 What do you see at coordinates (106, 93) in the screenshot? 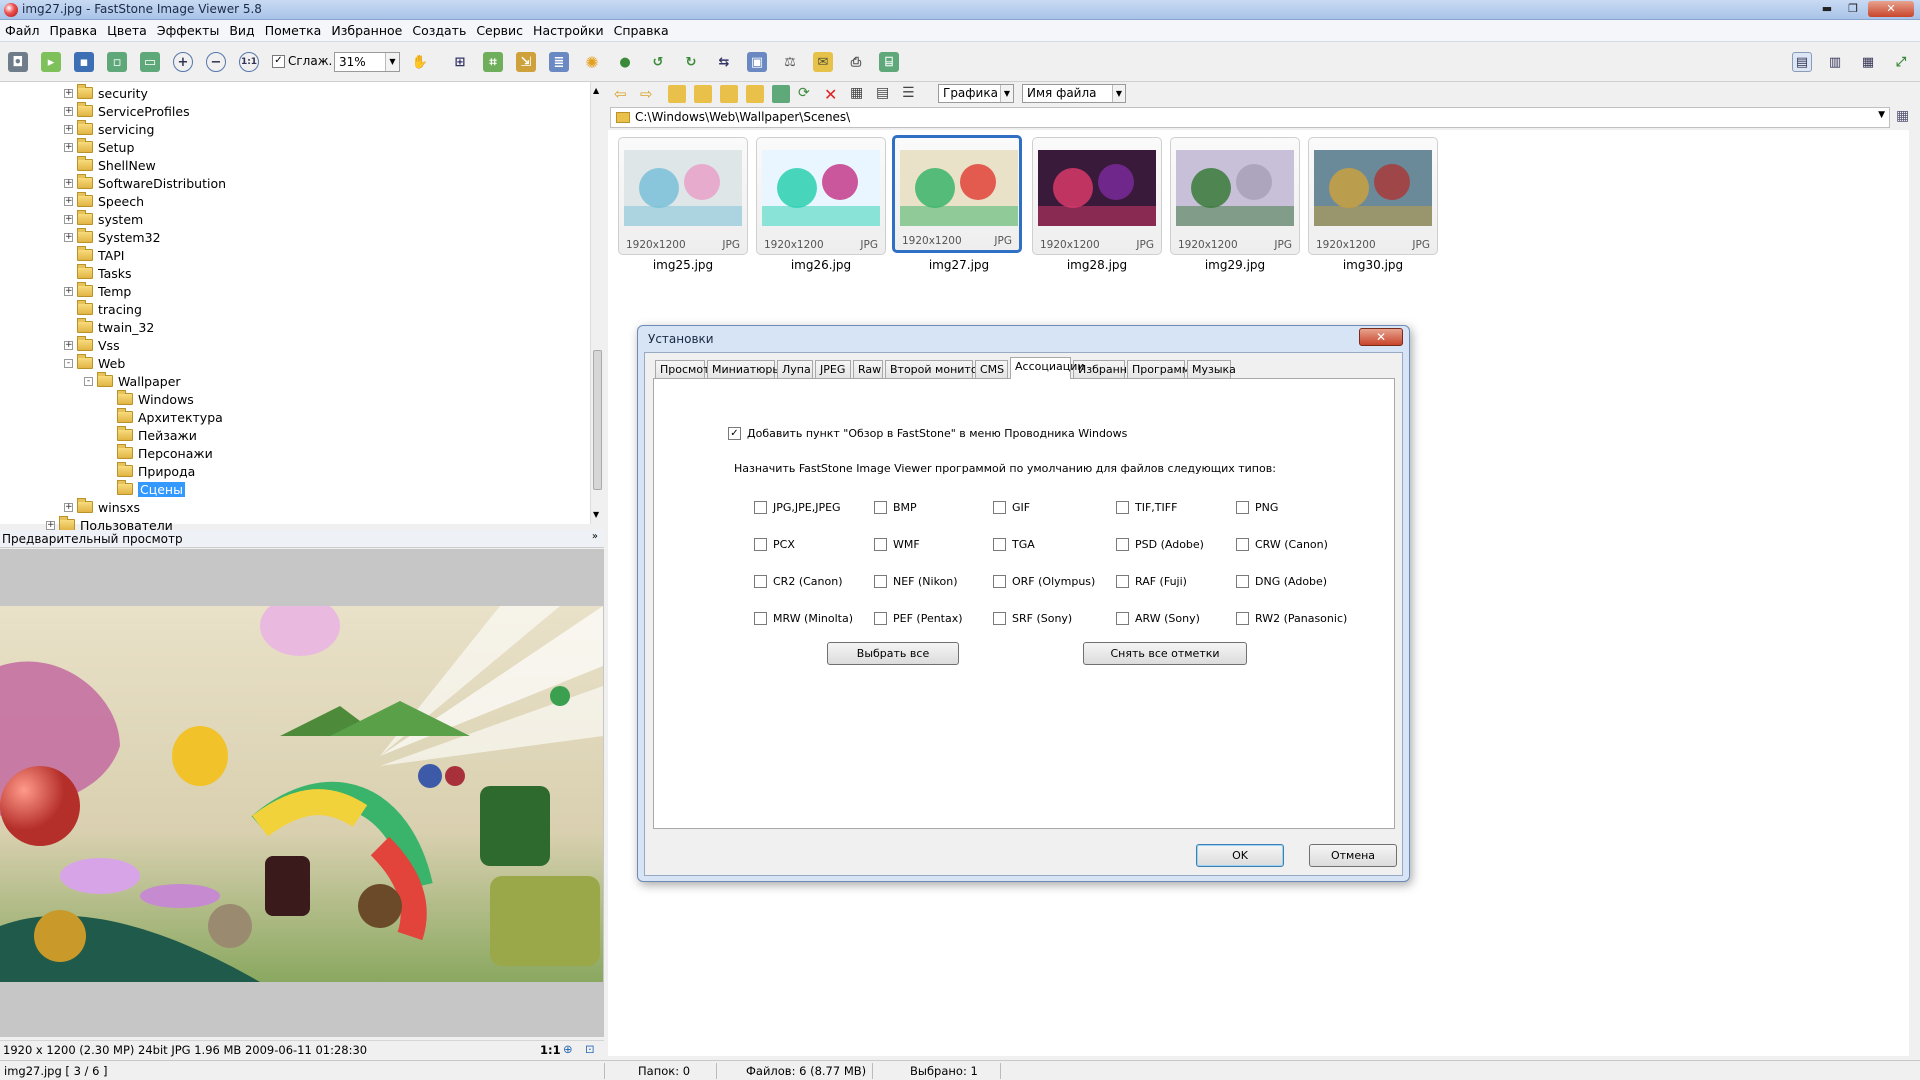
I see `tree-item: + security` at bounding box center [106, 93].